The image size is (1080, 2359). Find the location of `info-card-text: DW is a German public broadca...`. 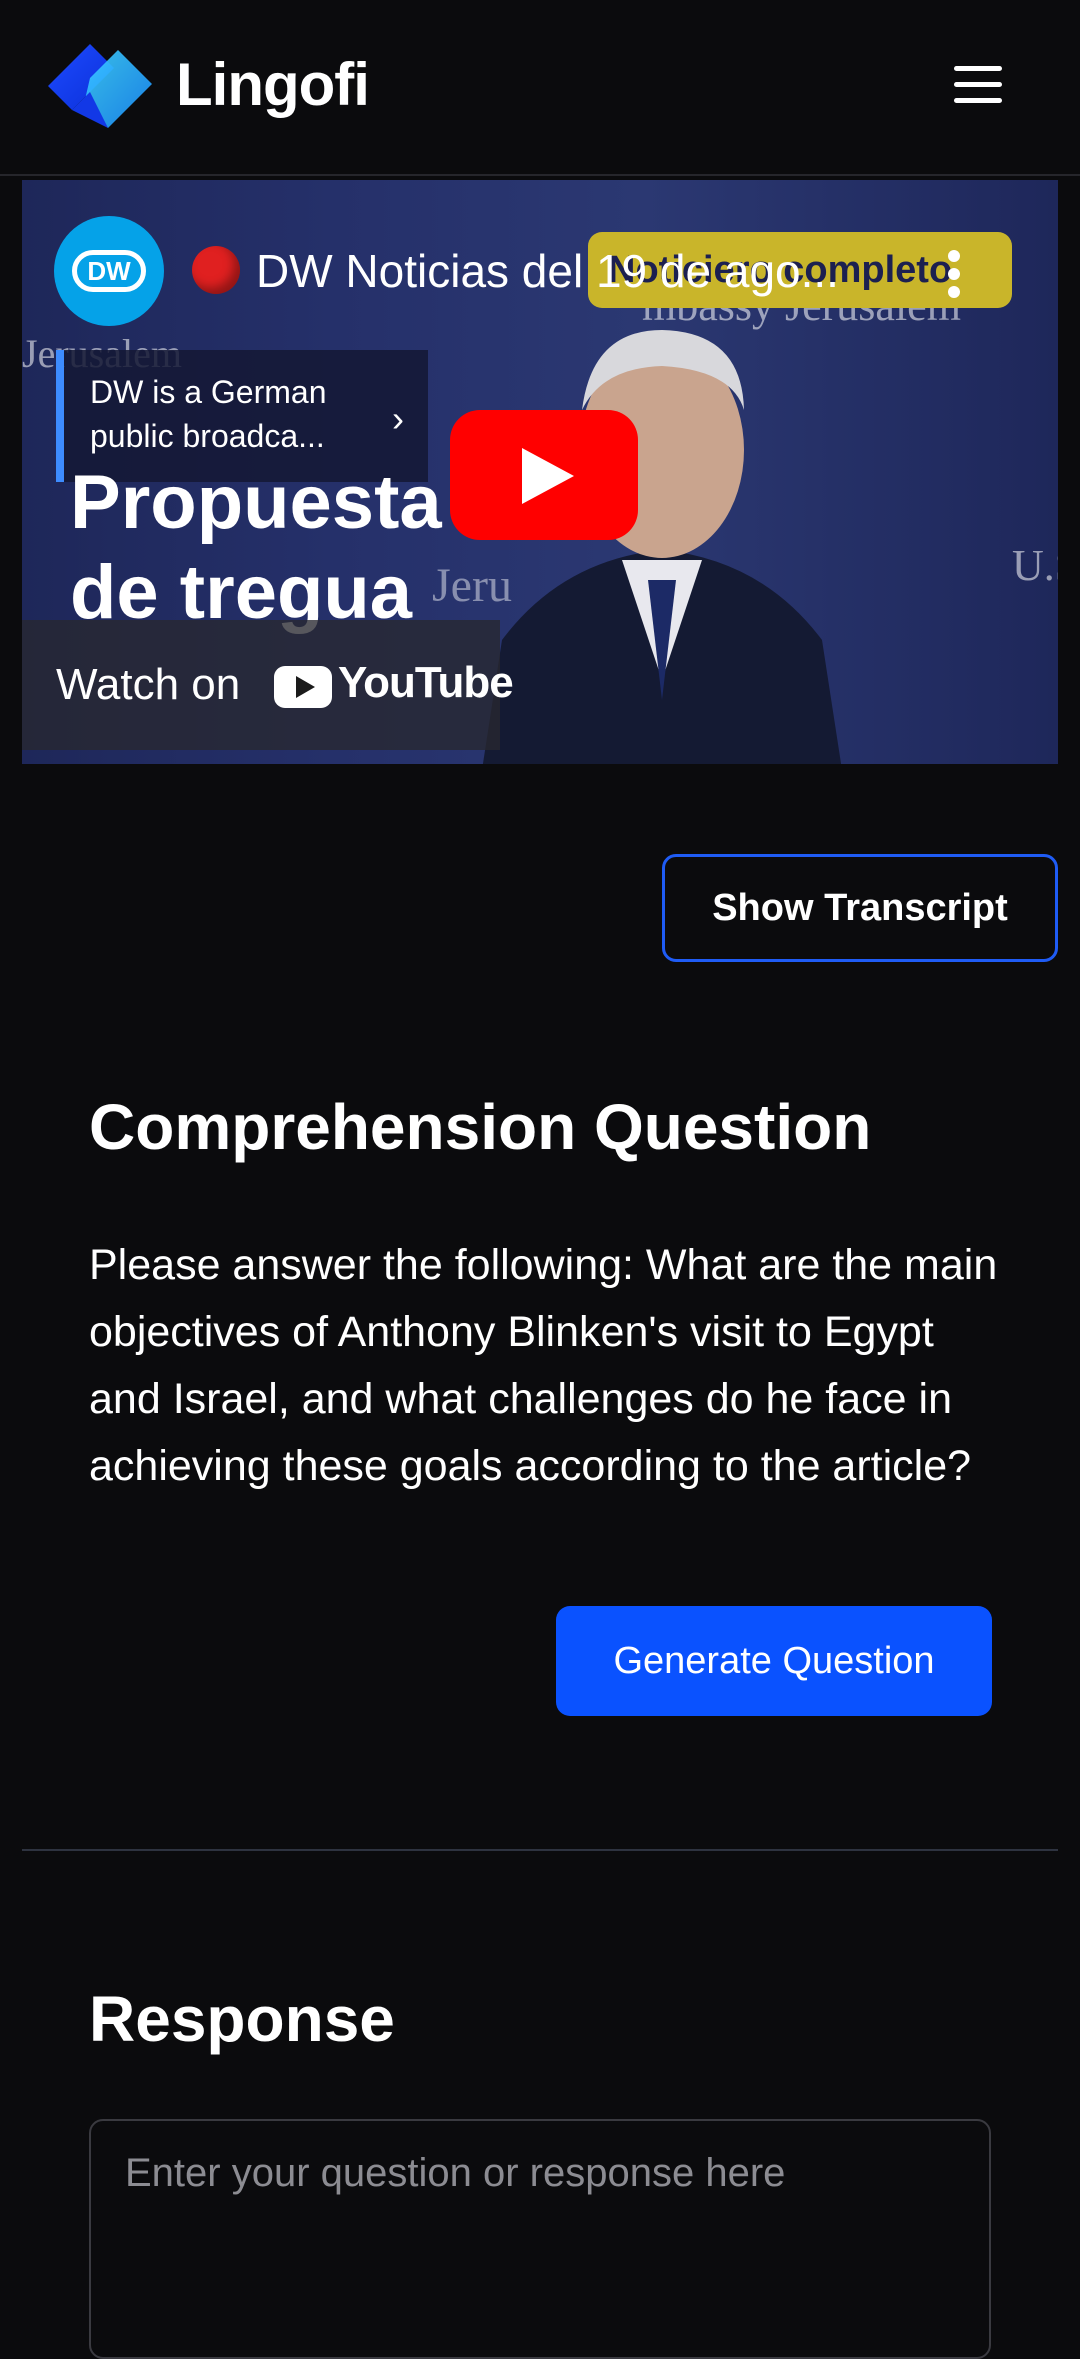

info-card-text: DW is a German public broadca... is located at coordinates (208, 414).